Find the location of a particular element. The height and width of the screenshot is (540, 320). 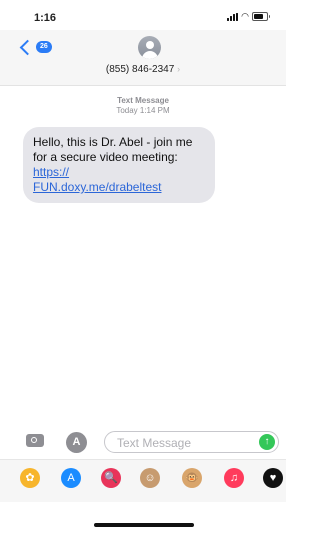

imessage-app-drawer: ✿ A 🔍 ☺ 🐵 ♫ ♥ is located at coordinates (143, 480).